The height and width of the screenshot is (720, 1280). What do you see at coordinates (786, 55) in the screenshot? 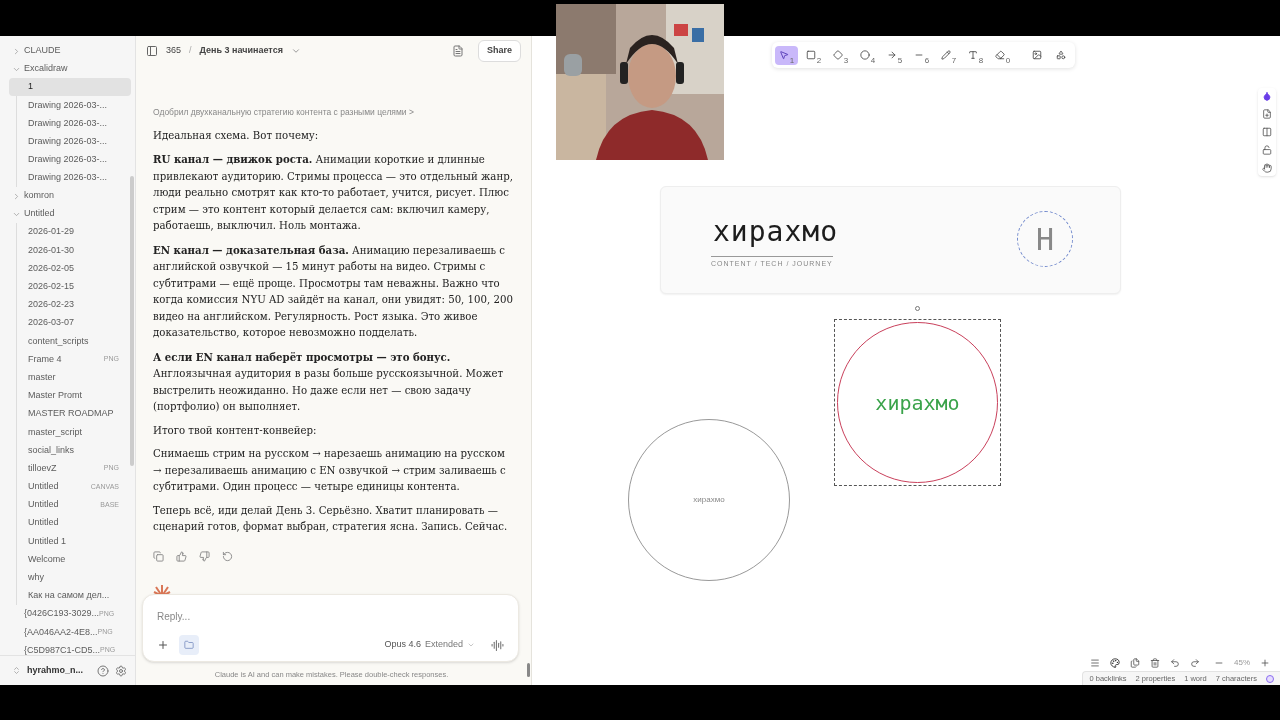
I see `tool-button: 1` at bounding box center [786, 55].